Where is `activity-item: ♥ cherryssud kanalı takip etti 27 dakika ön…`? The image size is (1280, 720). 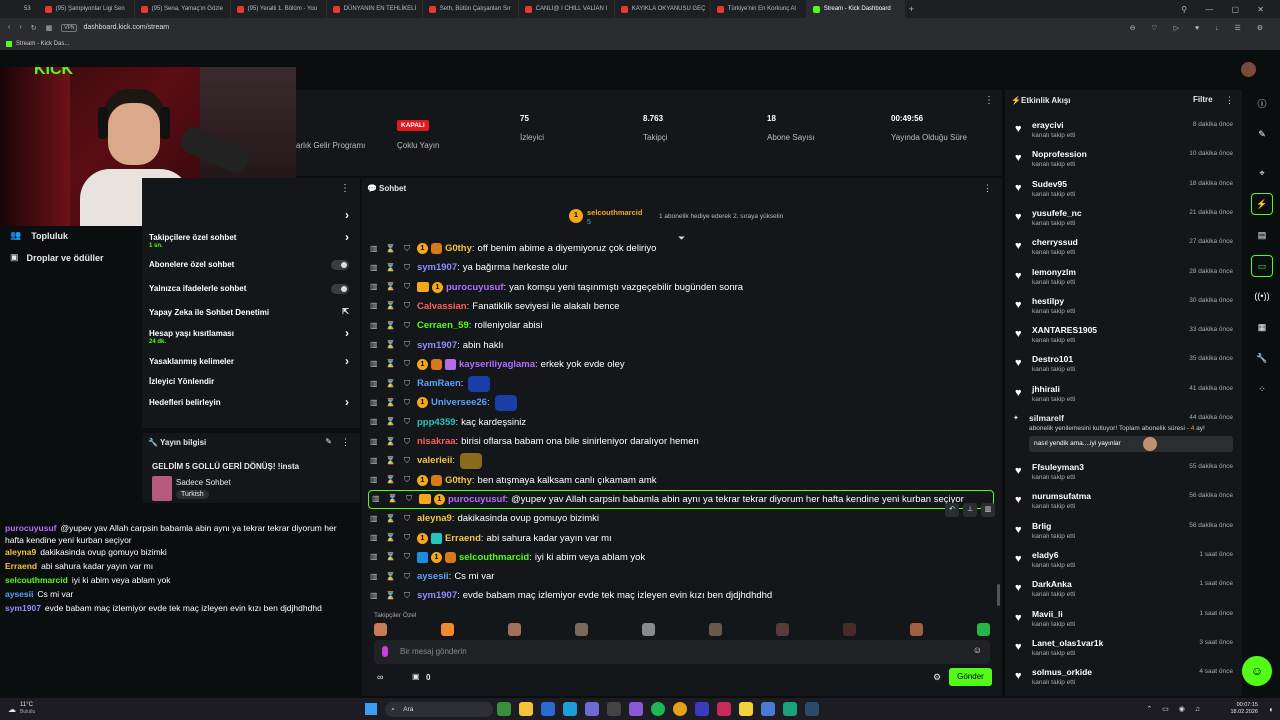
activity-item: ♥ cherryssud kanalı takip etti 27 dakika ön… is located at coordinates (1124, 248).